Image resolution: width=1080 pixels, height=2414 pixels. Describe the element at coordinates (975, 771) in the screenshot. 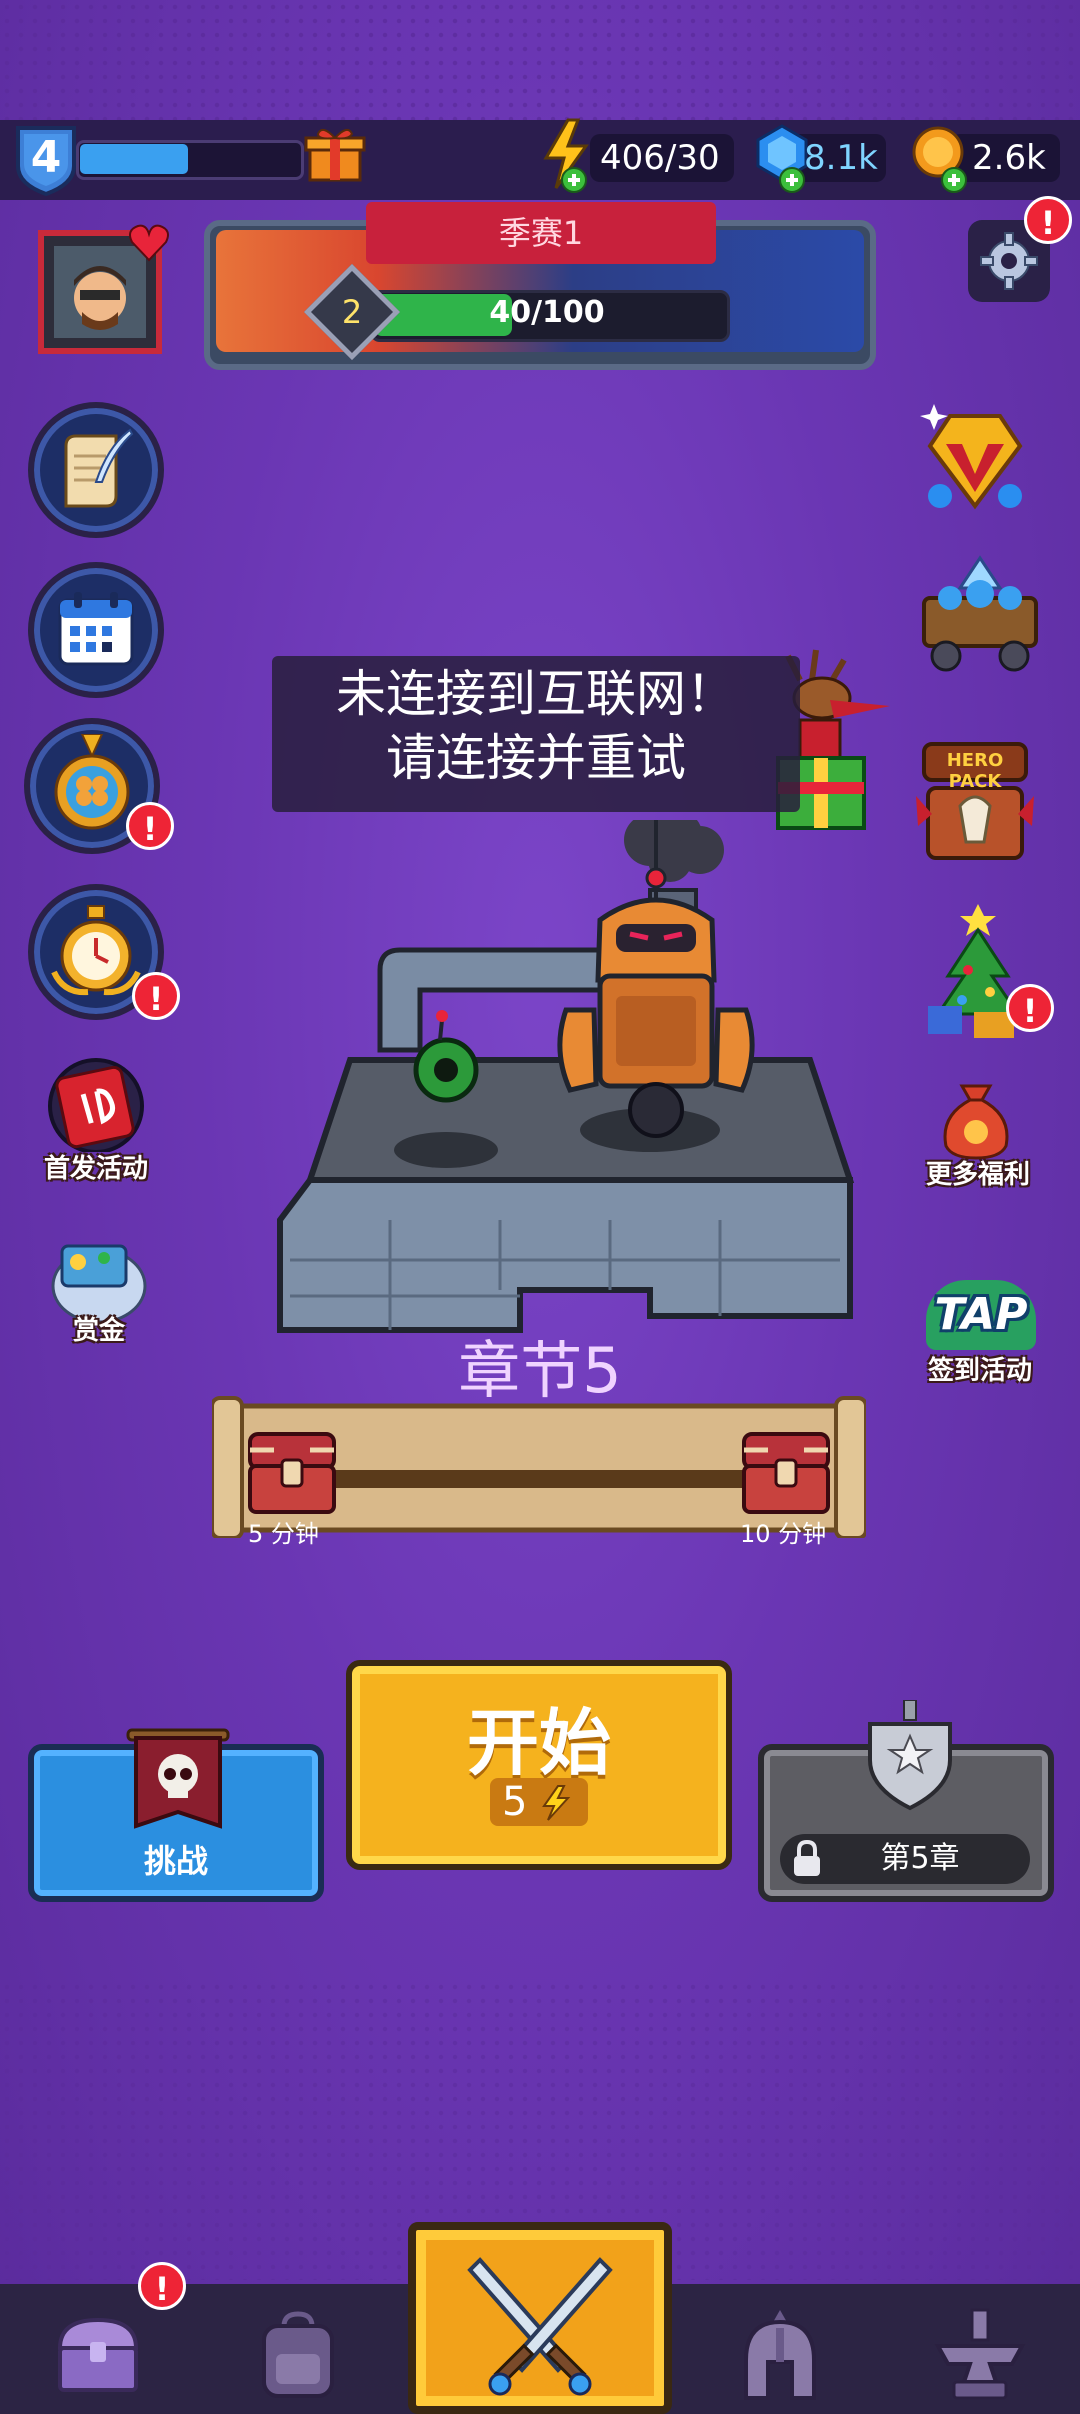

I see `hero-pack-label: HERO PACK` at that location.